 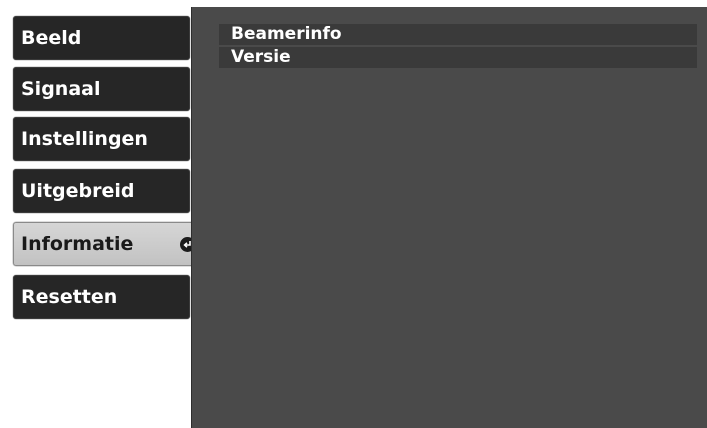 I want to click on menu-item-signaal: Signaal, so click(x=101, y=89).